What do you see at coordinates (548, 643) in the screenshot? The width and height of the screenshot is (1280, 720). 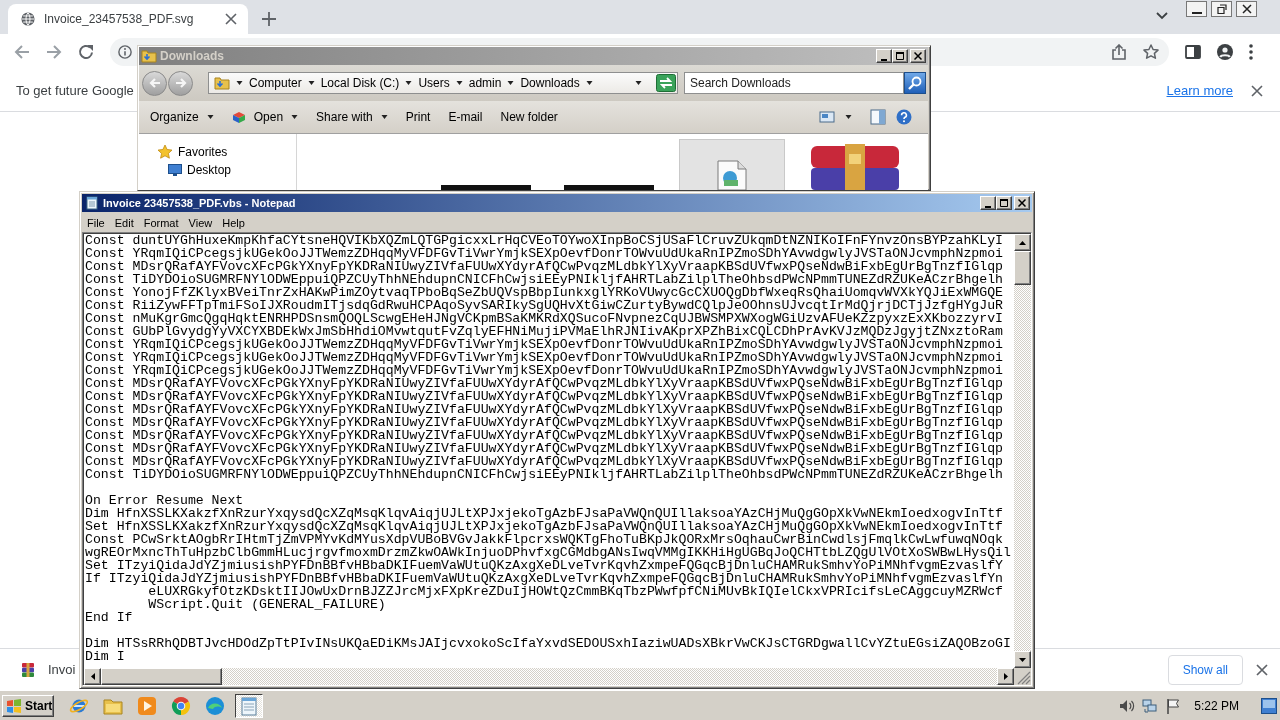 I see `code-line: Dim HTSsRRhQDBTJvcHDOdZpTtPIvINsUKQaEDiKMsJAIjcvxokoScIfaYxvdSEDOUSxhIaziwUADsXBkrVwCKJsCTGRDgwallCvYZtuEGsiZAQOBzoGI` at bounding box center [548, 643].